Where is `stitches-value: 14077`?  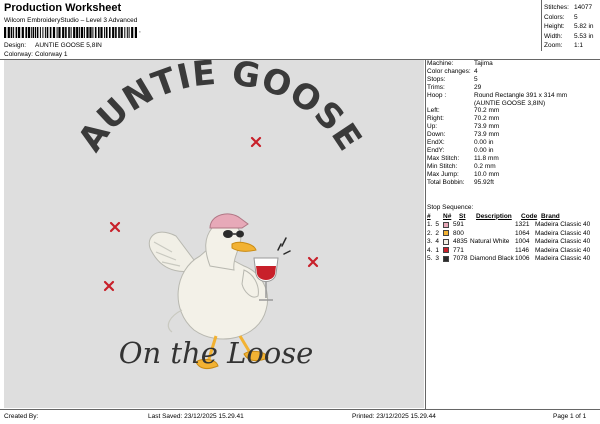
stitches-value: 14077 is located at coordinates (583, 7).